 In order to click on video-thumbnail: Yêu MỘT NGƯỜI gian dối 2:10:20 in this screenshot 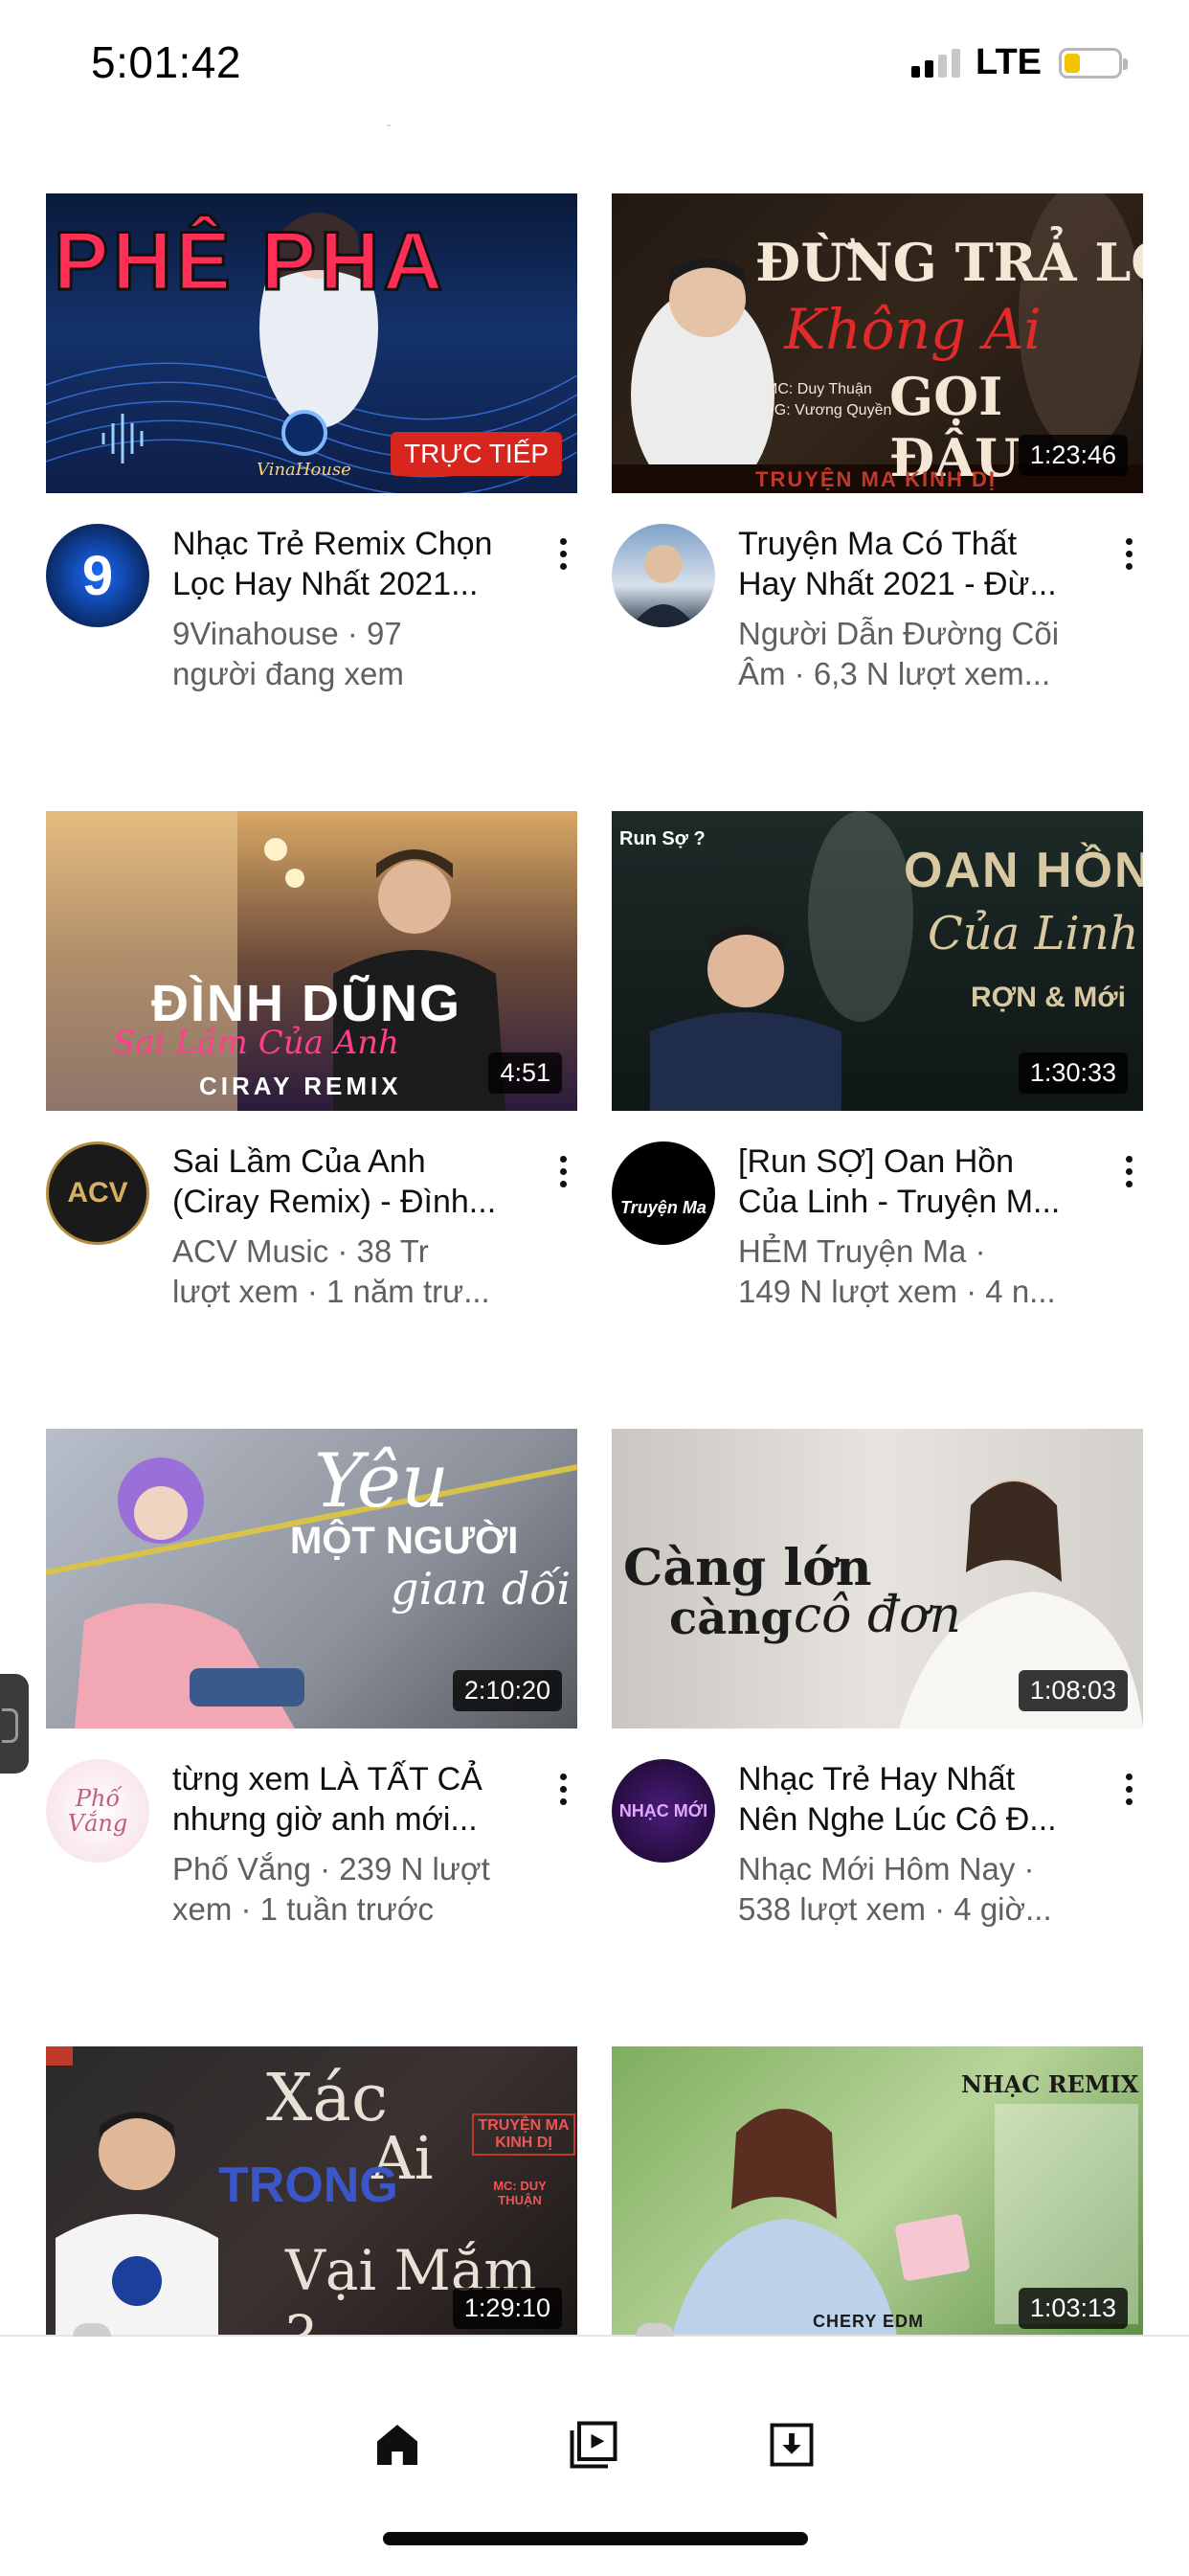, I will do `click(311, 1579)`.